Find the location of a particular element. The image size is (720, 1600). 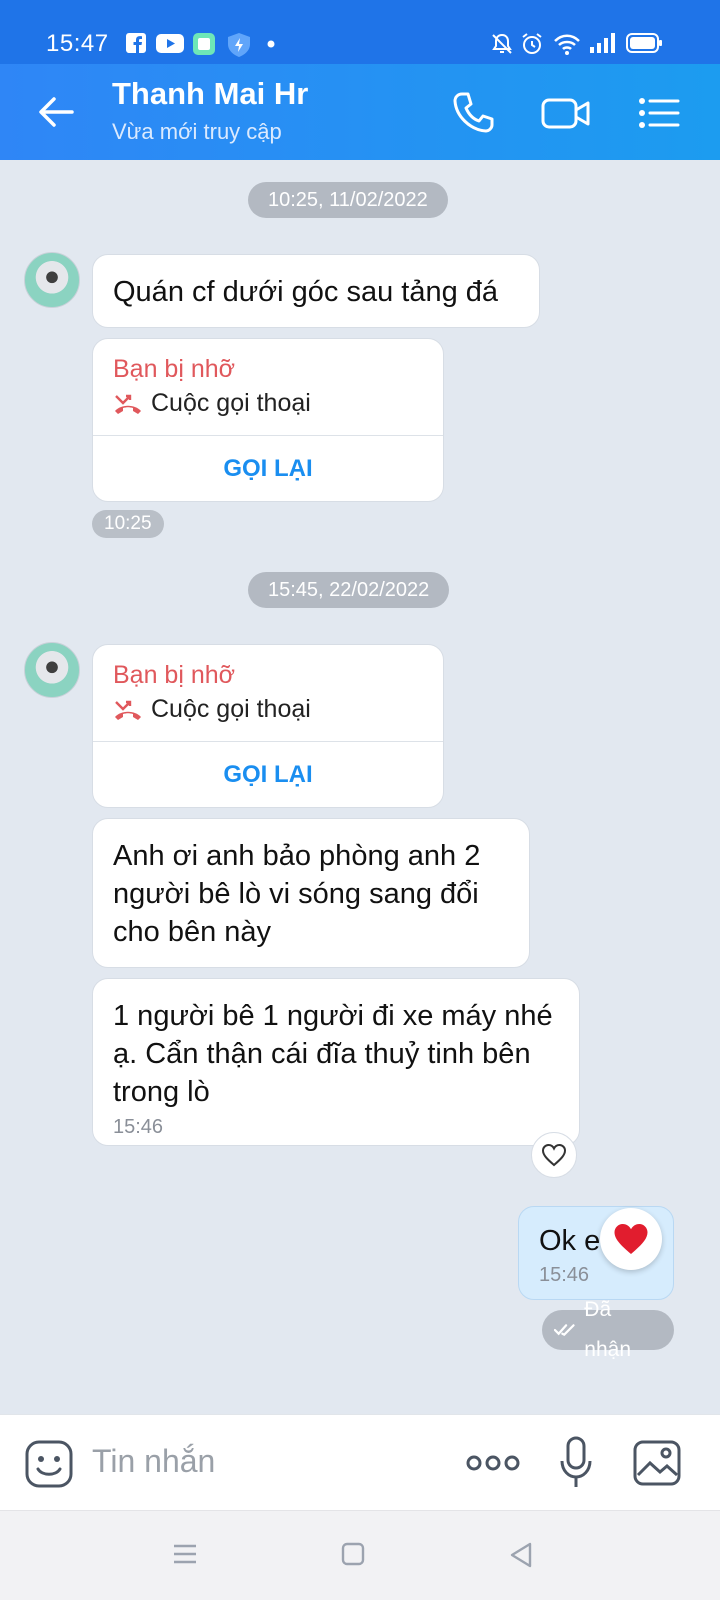

facebook-icon is located at coordinates (136, 43).